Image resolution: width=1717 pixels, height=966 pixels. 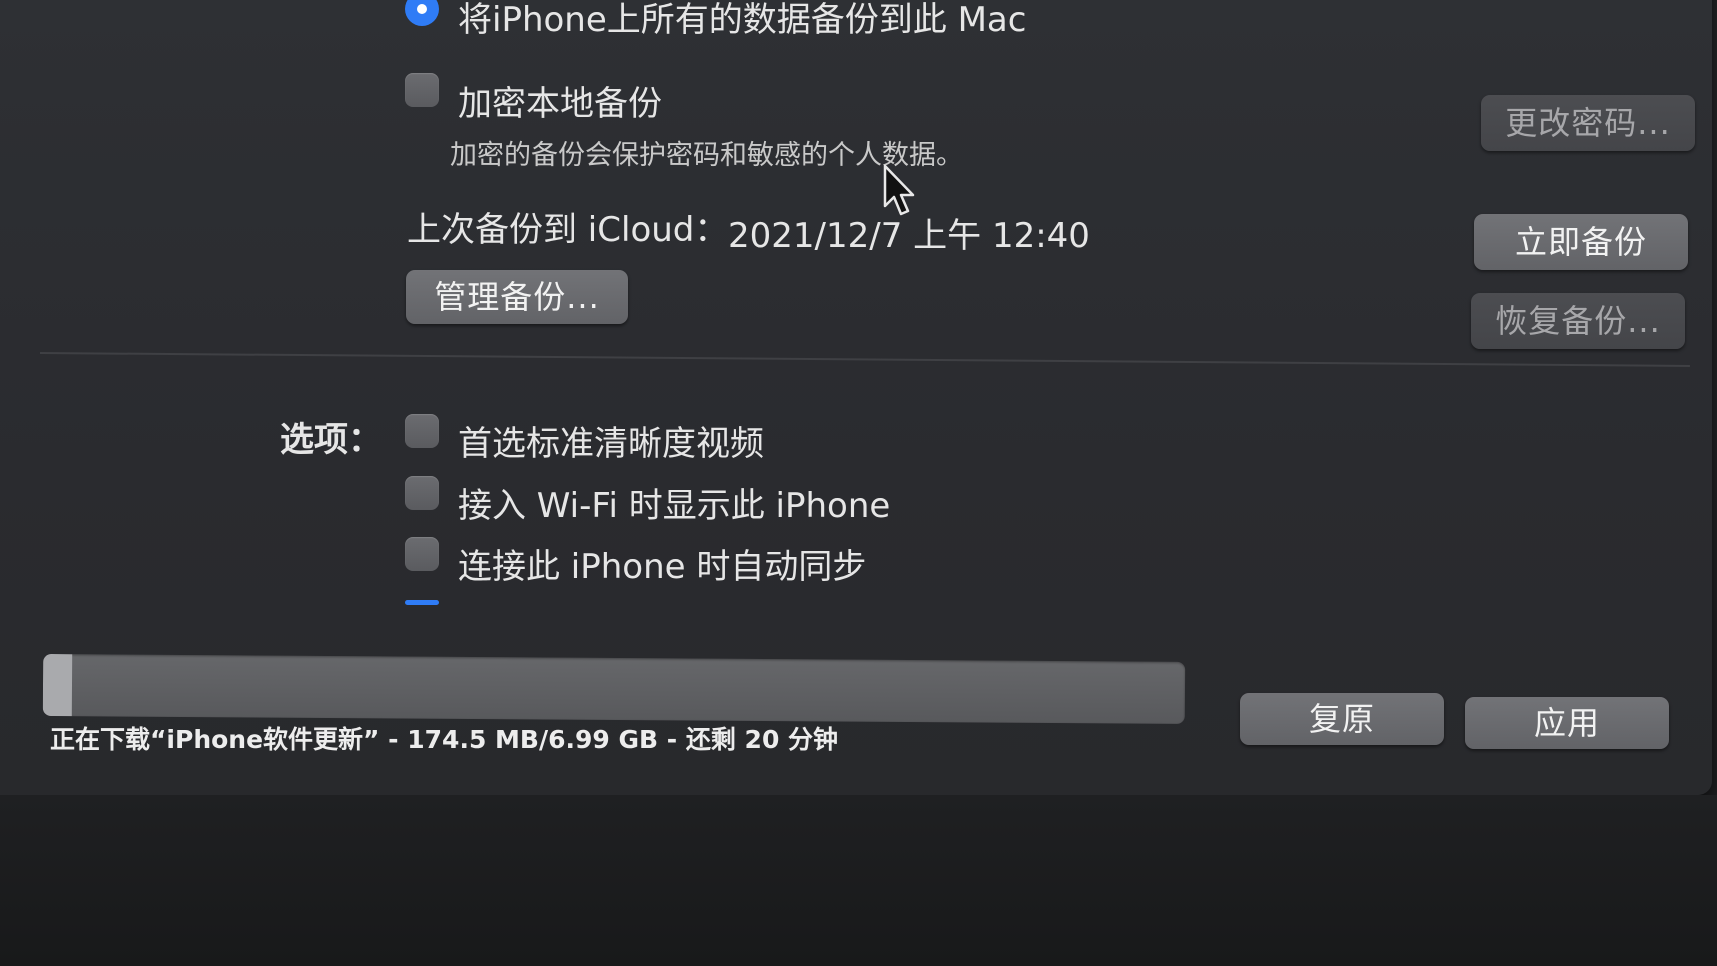 I want to click on show-on-wifi-label: 接入 Wi-Fi 时显示此 iPhone, so click(x=674, y=506).